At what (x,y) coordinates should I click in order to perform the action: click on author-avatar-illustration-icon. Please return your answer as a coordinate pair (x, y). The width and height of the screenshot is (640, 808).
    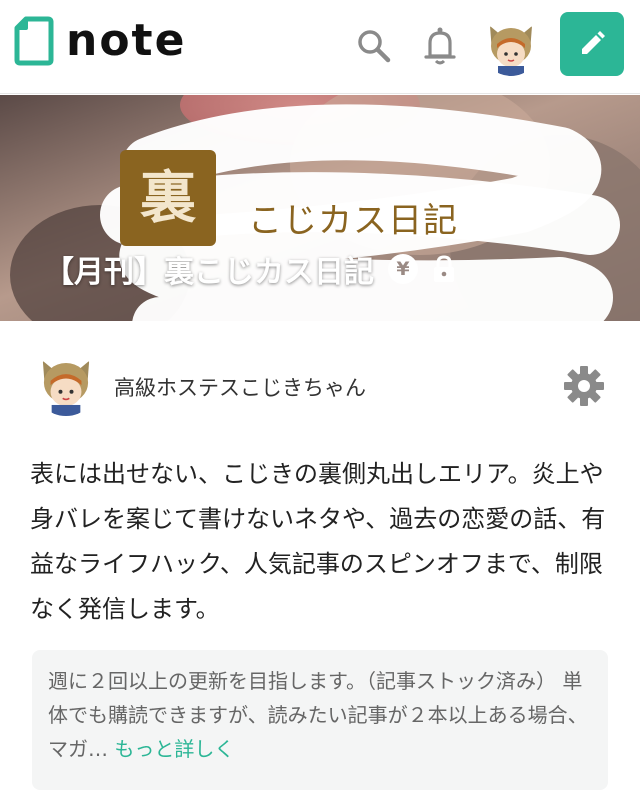
    Looking at the image, I should click on (66, 384).